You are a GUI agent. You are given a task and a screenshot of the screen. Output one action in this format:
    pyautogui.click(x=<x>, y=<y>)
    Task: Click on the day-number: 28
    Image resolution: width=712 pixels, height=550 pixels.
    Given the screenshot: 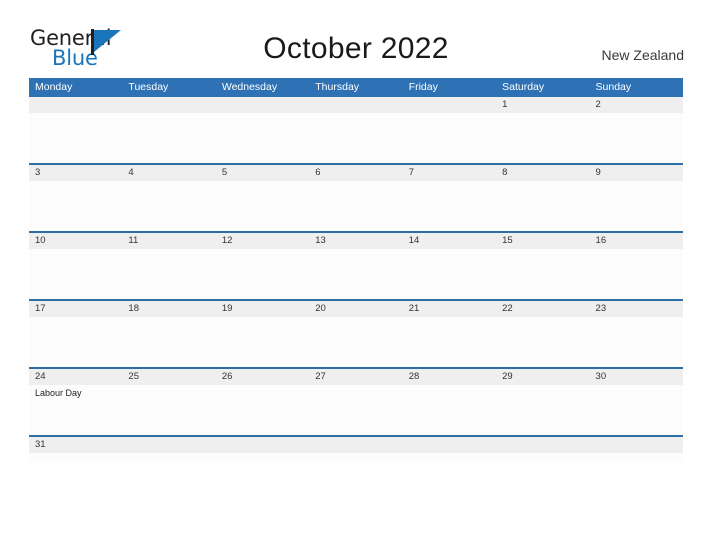 What is the action you would take?
    pyautogui.click(x=449, y=377)
    